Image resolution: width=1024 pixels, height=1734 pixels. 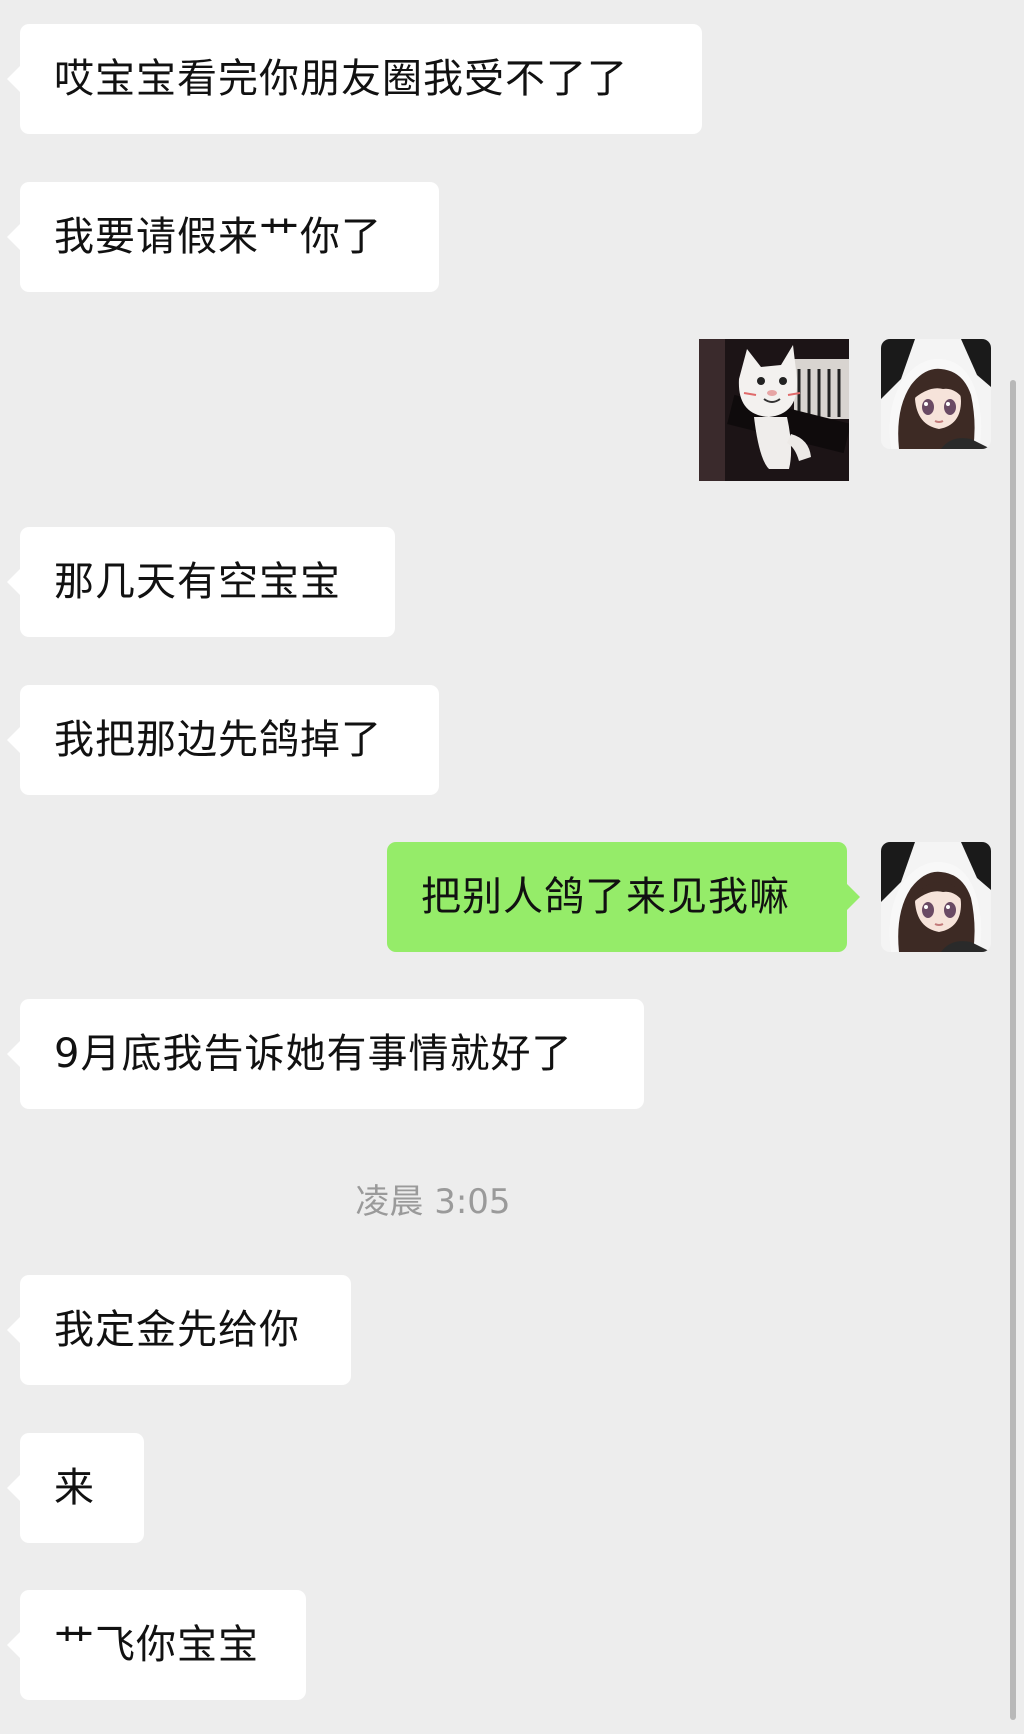 I want to click on incoming-message: 我把那边先鸽掉了, so click(x=223, y=740).